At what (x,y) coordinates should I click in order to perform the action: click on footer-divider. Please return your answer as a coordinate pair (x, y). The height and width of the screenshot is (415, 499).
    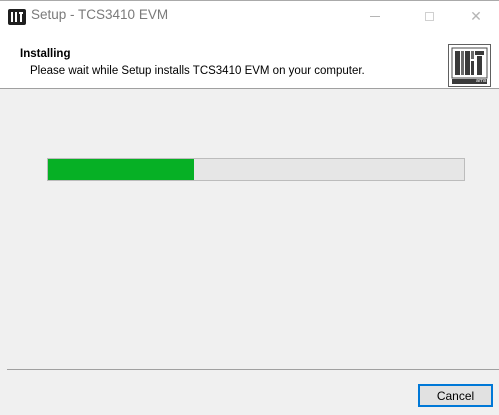
    Looking at the image, I should click on (253, 369).